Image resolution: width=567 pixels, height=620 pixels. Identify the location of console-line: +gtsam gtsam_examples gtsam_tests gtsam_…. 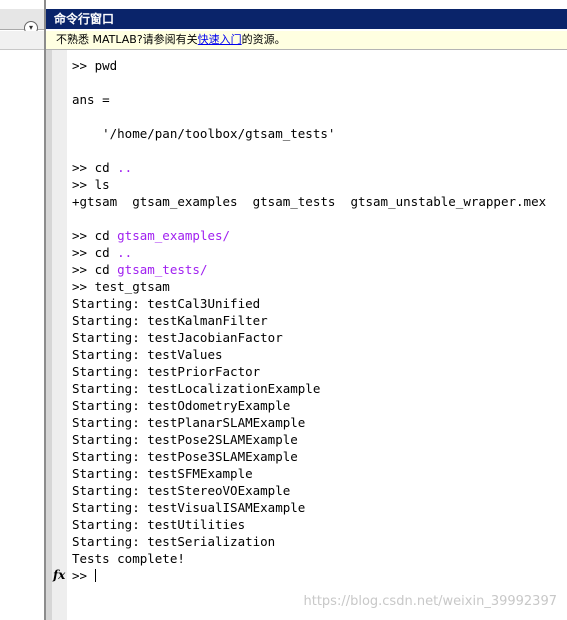
(319, 201).